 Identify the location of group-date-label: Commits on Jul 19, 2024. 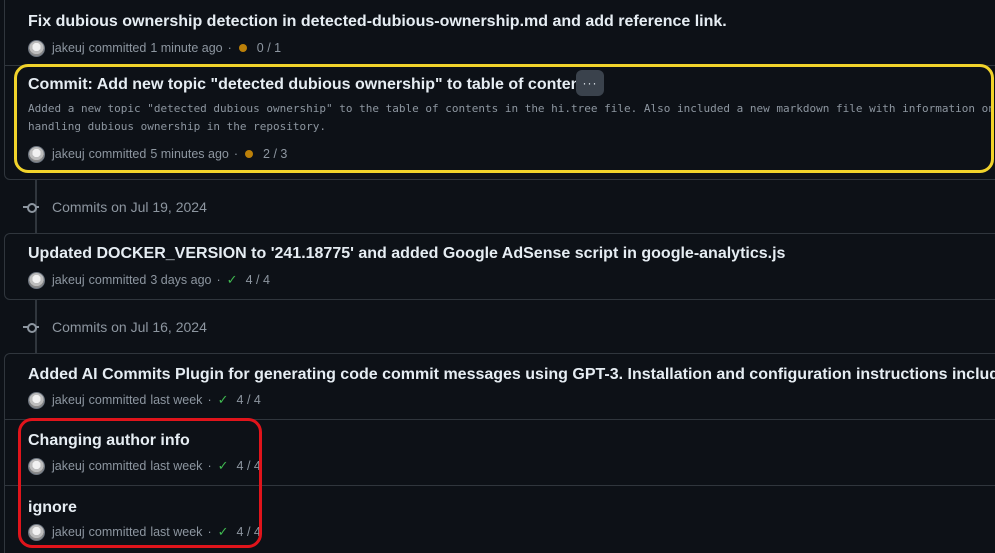
(129, 207).